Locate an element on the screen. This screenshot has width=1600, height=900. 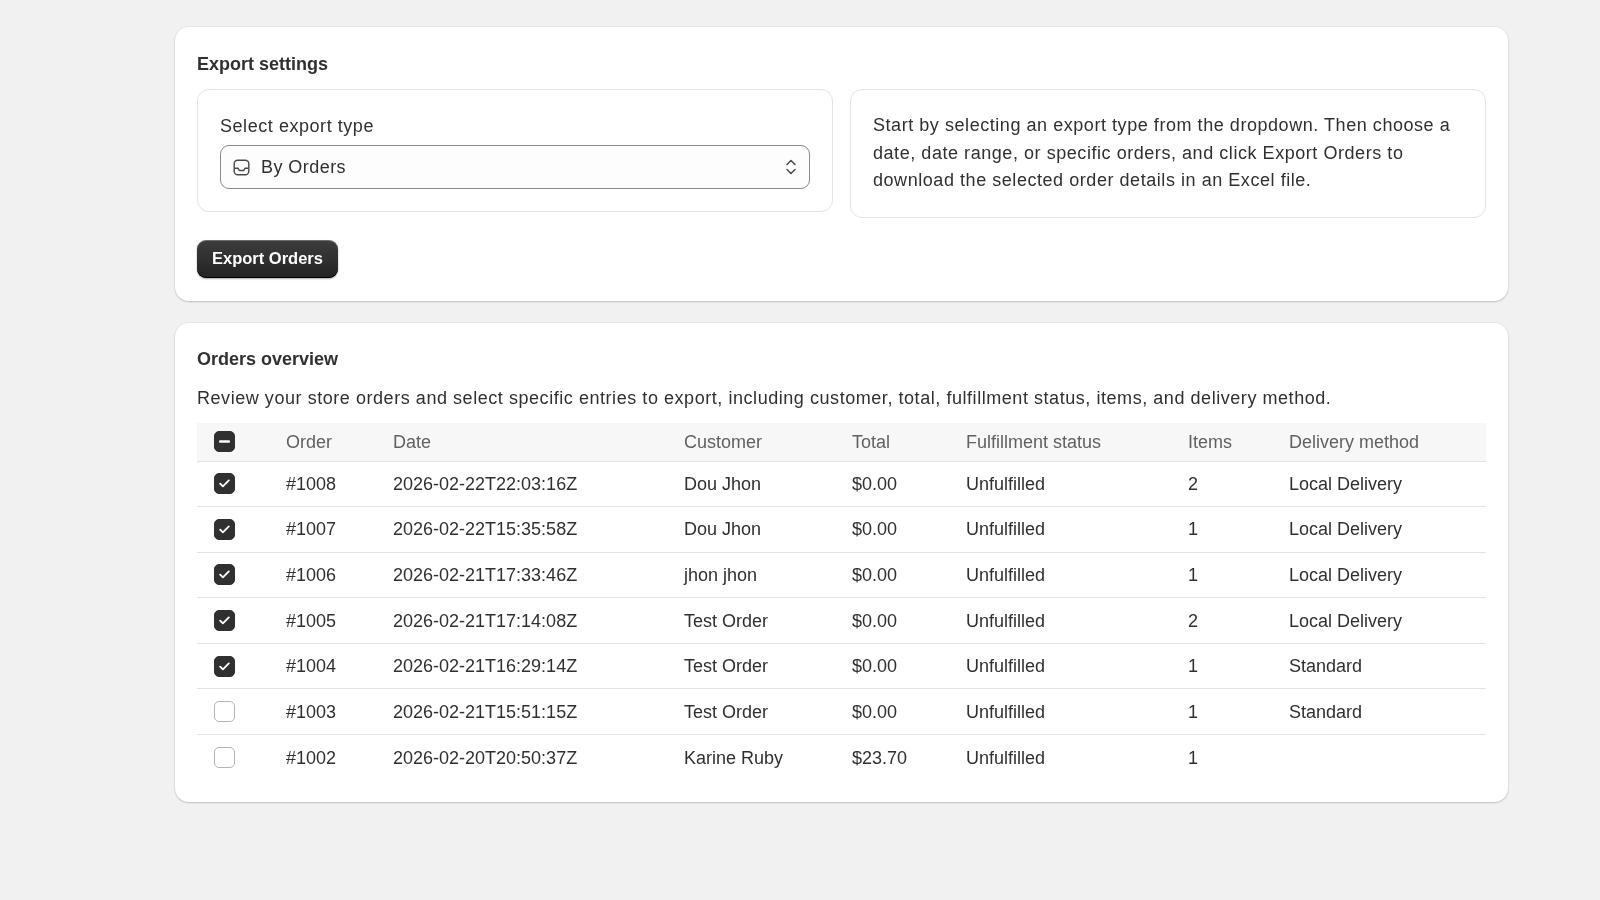
table-cell: #1003 is located at coordinates (311, 711).